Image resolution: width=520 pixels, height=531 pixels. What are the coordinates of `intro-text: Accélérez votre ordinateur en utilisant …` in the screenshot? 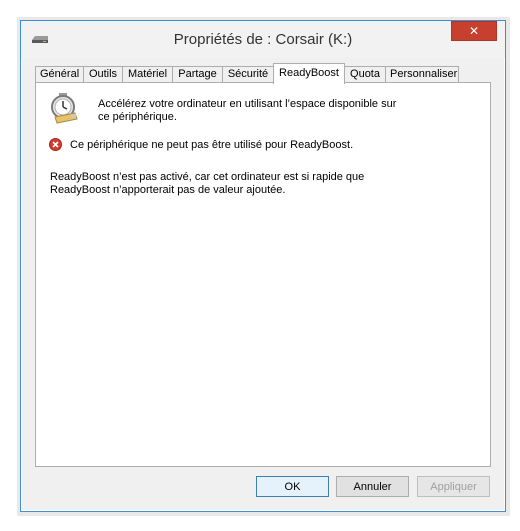 It's located at (247, 110).